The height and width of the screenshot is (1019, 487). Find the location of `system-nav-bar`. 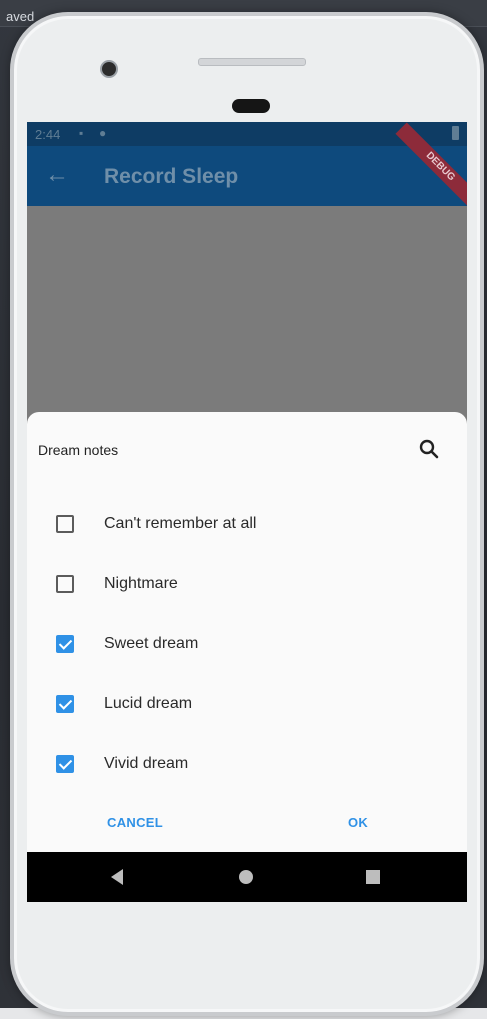

system-nav-bar is located at coordinates (247, 877).